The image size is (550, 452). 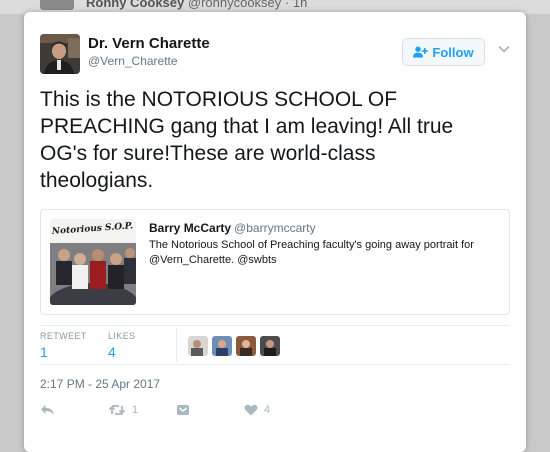 What do you see at coordinates (149, 43) in the screenshot?
I see `author-name: Dr. Vern Charette` at bounding box center [149, 43].